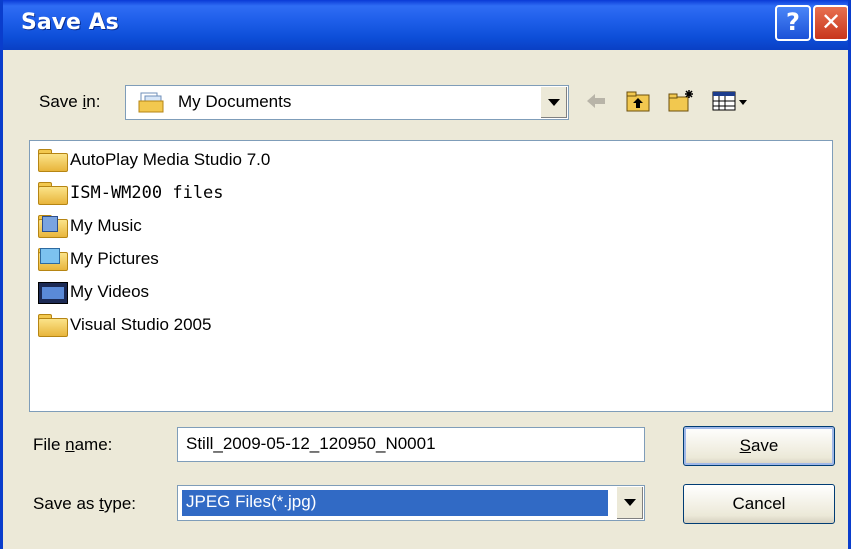 This screenshot has width=851, height=549. I want to click on file-name-label-accel: n, so click(70, 444).